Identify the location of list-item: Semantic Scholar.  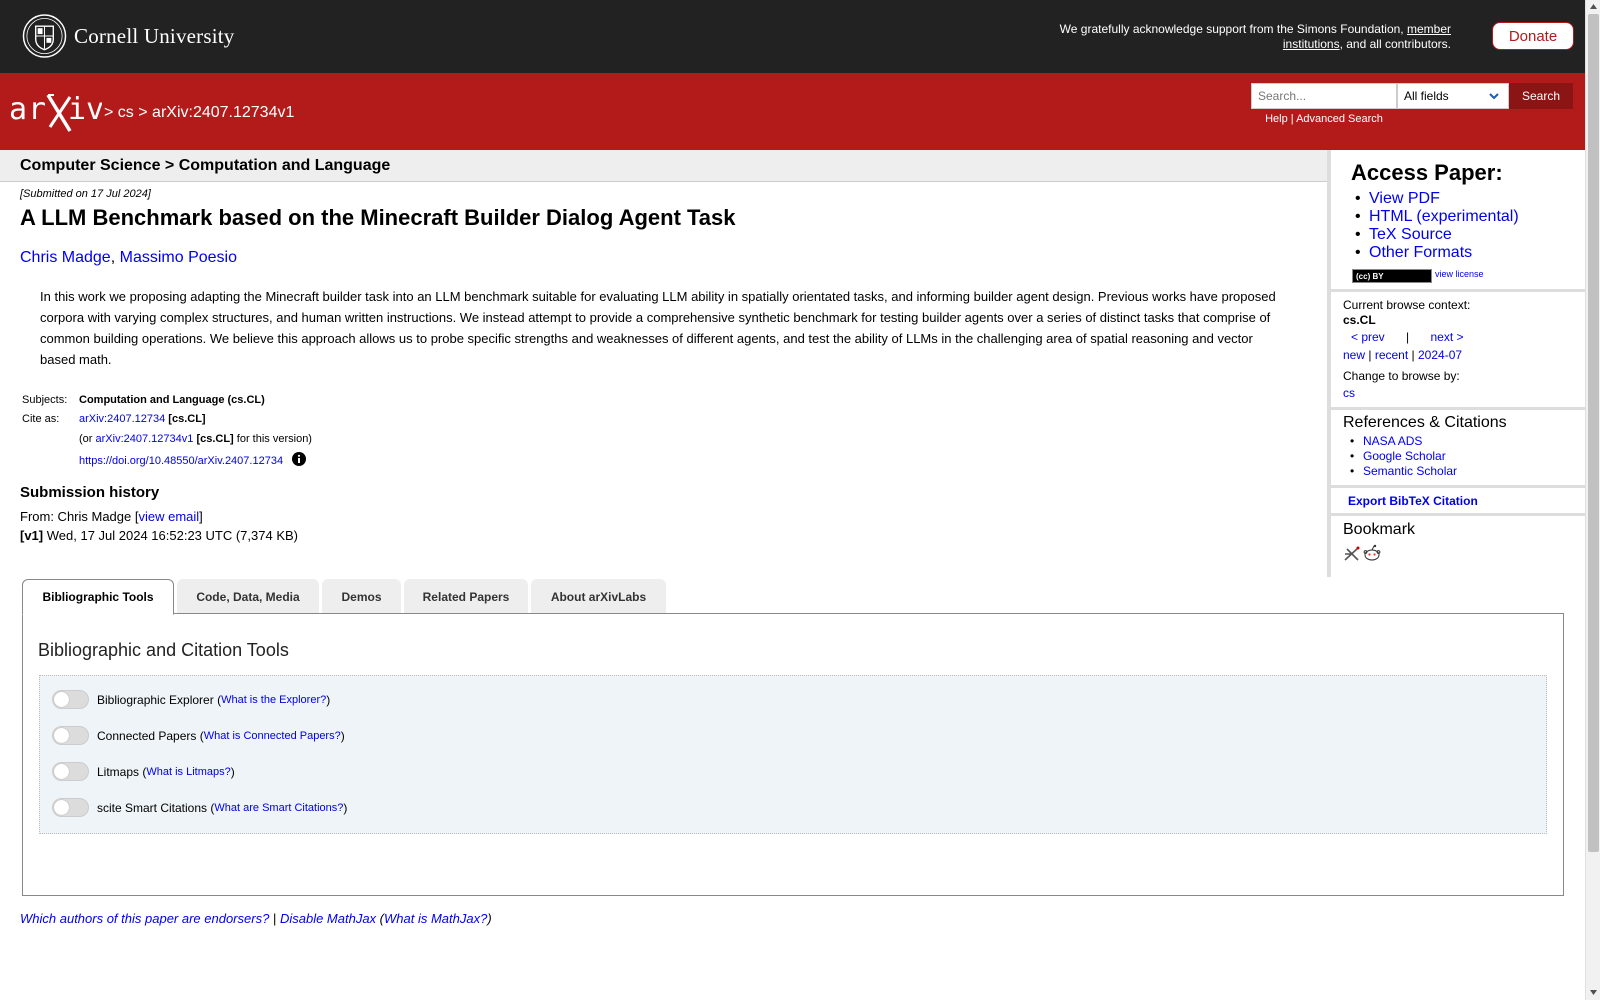
(1403, 471).